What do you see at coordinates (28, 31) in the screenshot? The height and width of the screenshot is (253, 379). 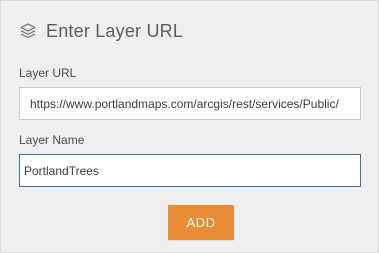 I see `layers-icon` at bounding box center [28, 31].